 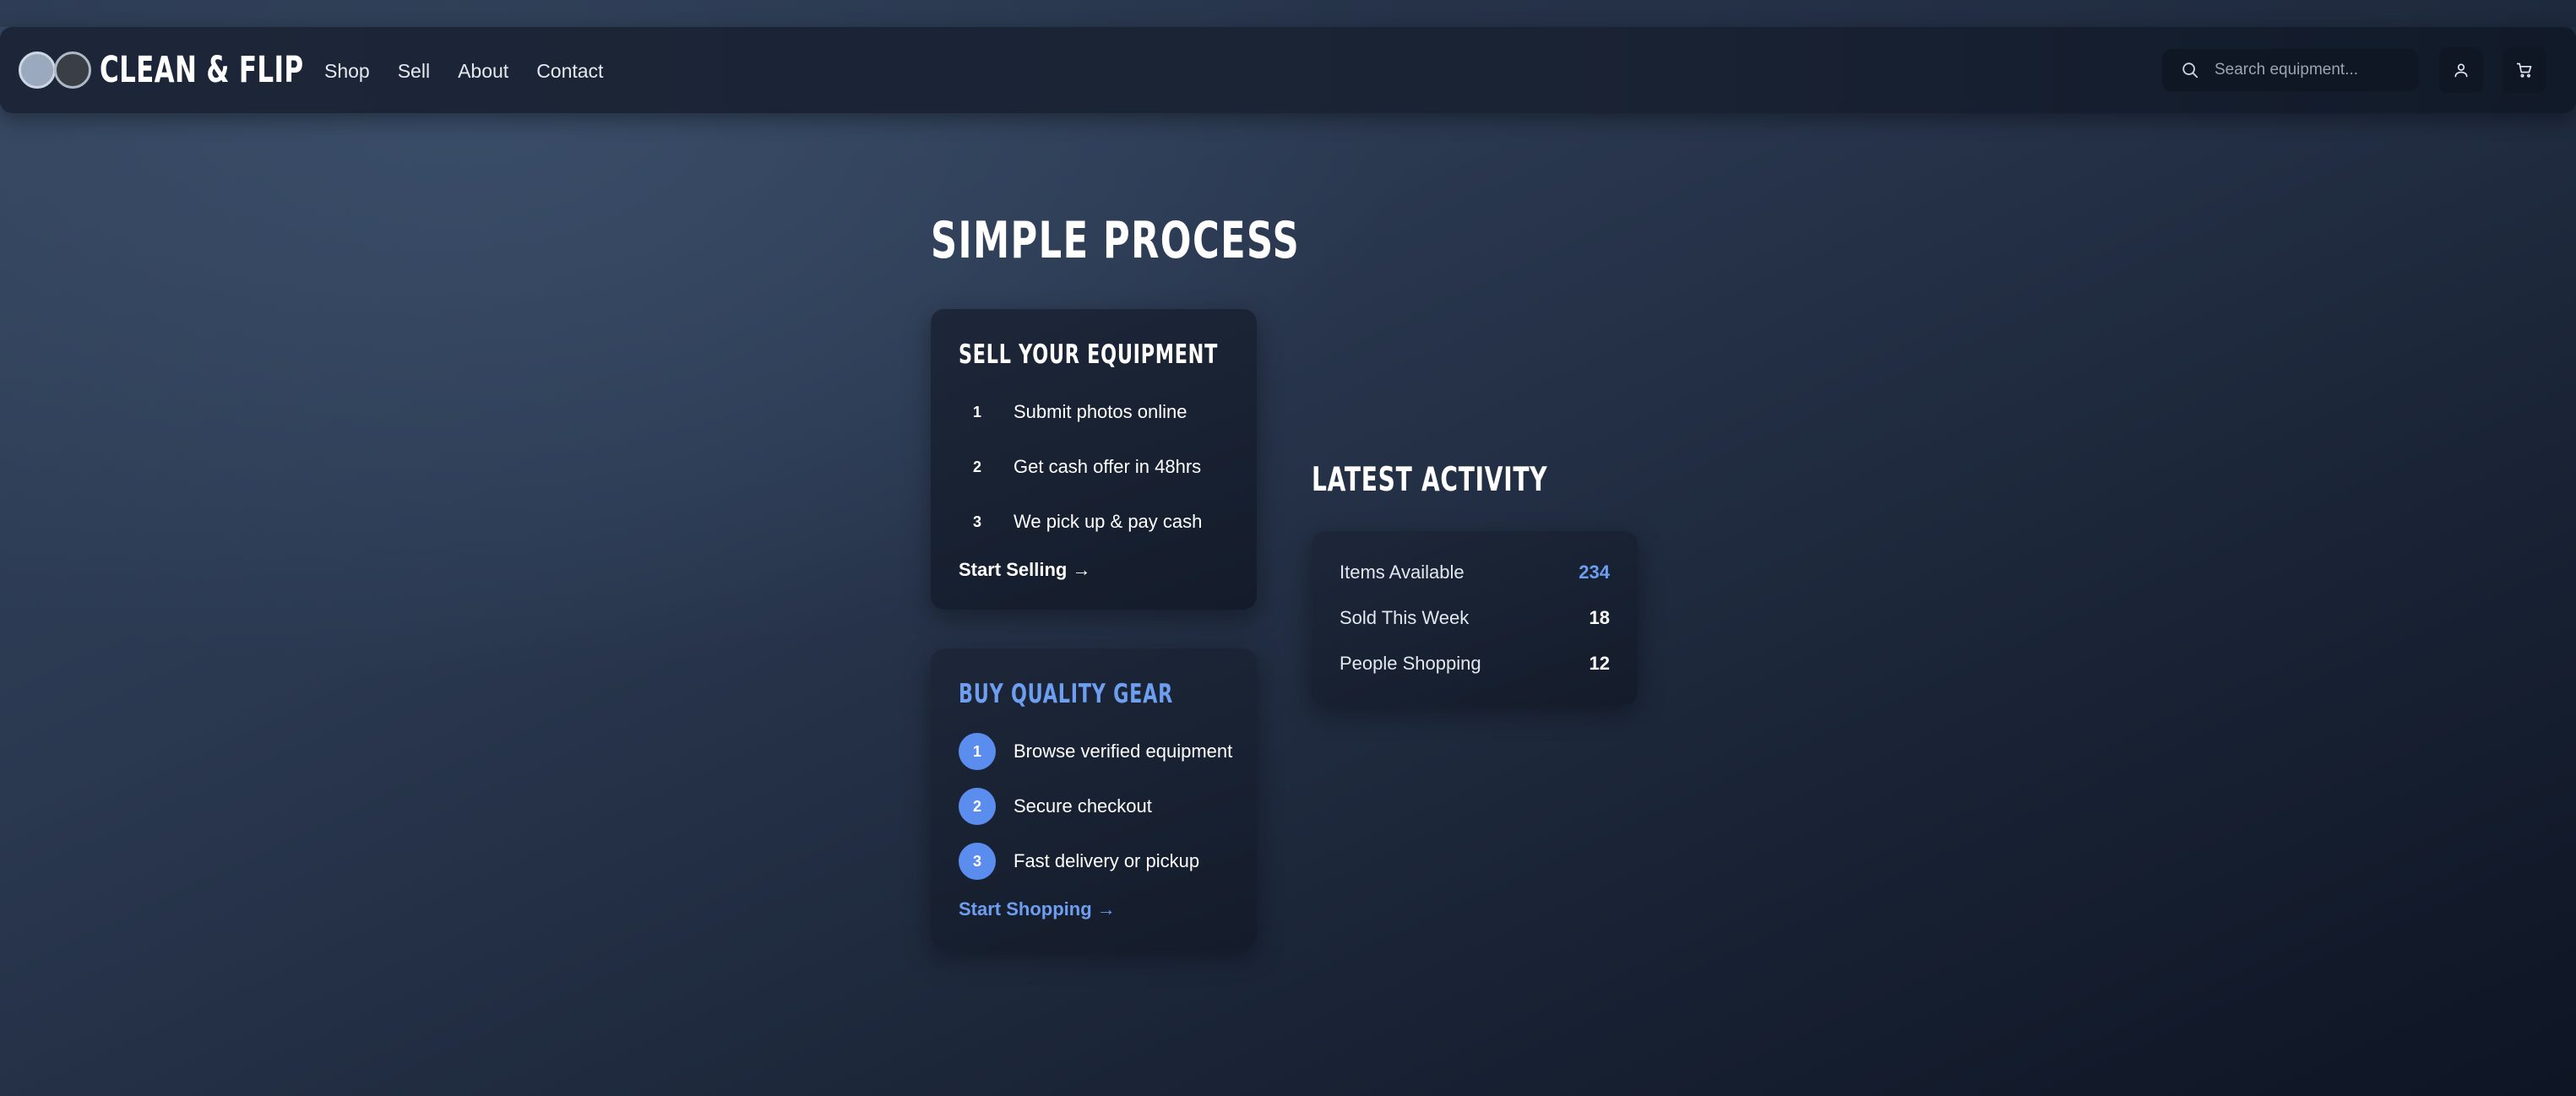 I want to click on user-icon, so click(x=2461, y=70).